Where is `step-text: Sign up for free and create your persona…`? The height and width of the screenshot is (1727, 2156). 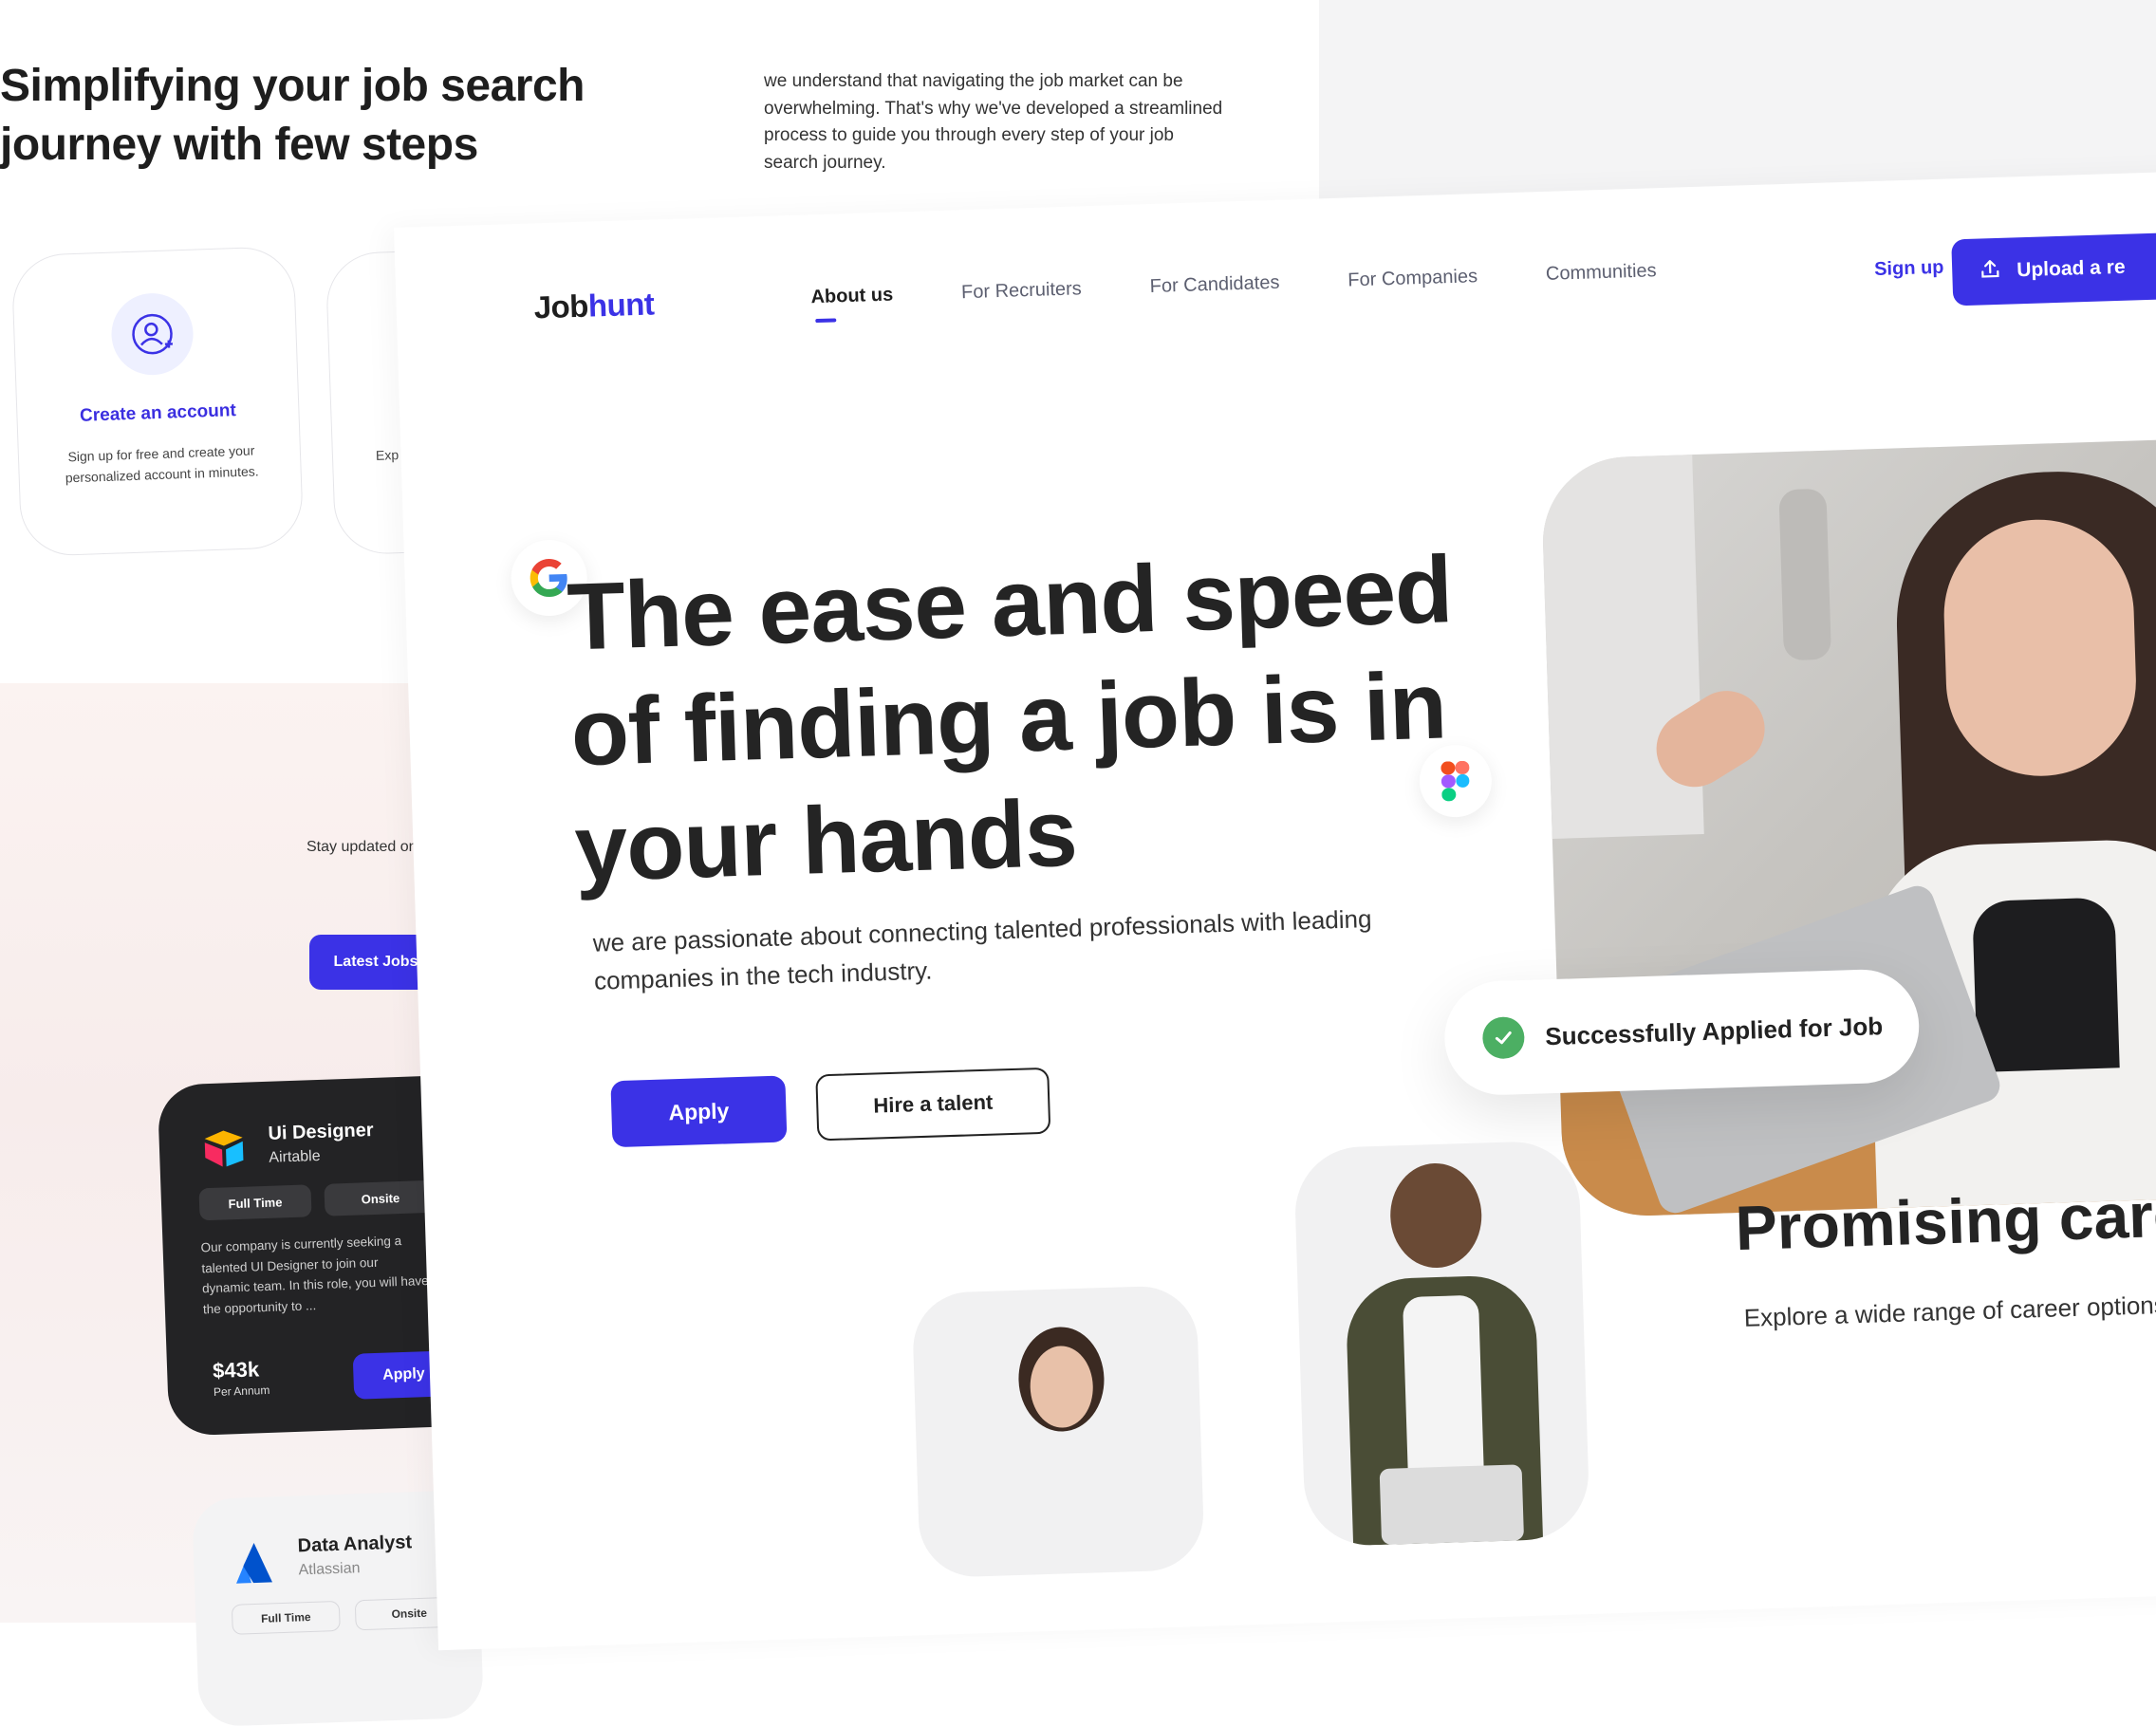 step-text: Sign up for free and create your persona… is located at coordinates (162, 464).